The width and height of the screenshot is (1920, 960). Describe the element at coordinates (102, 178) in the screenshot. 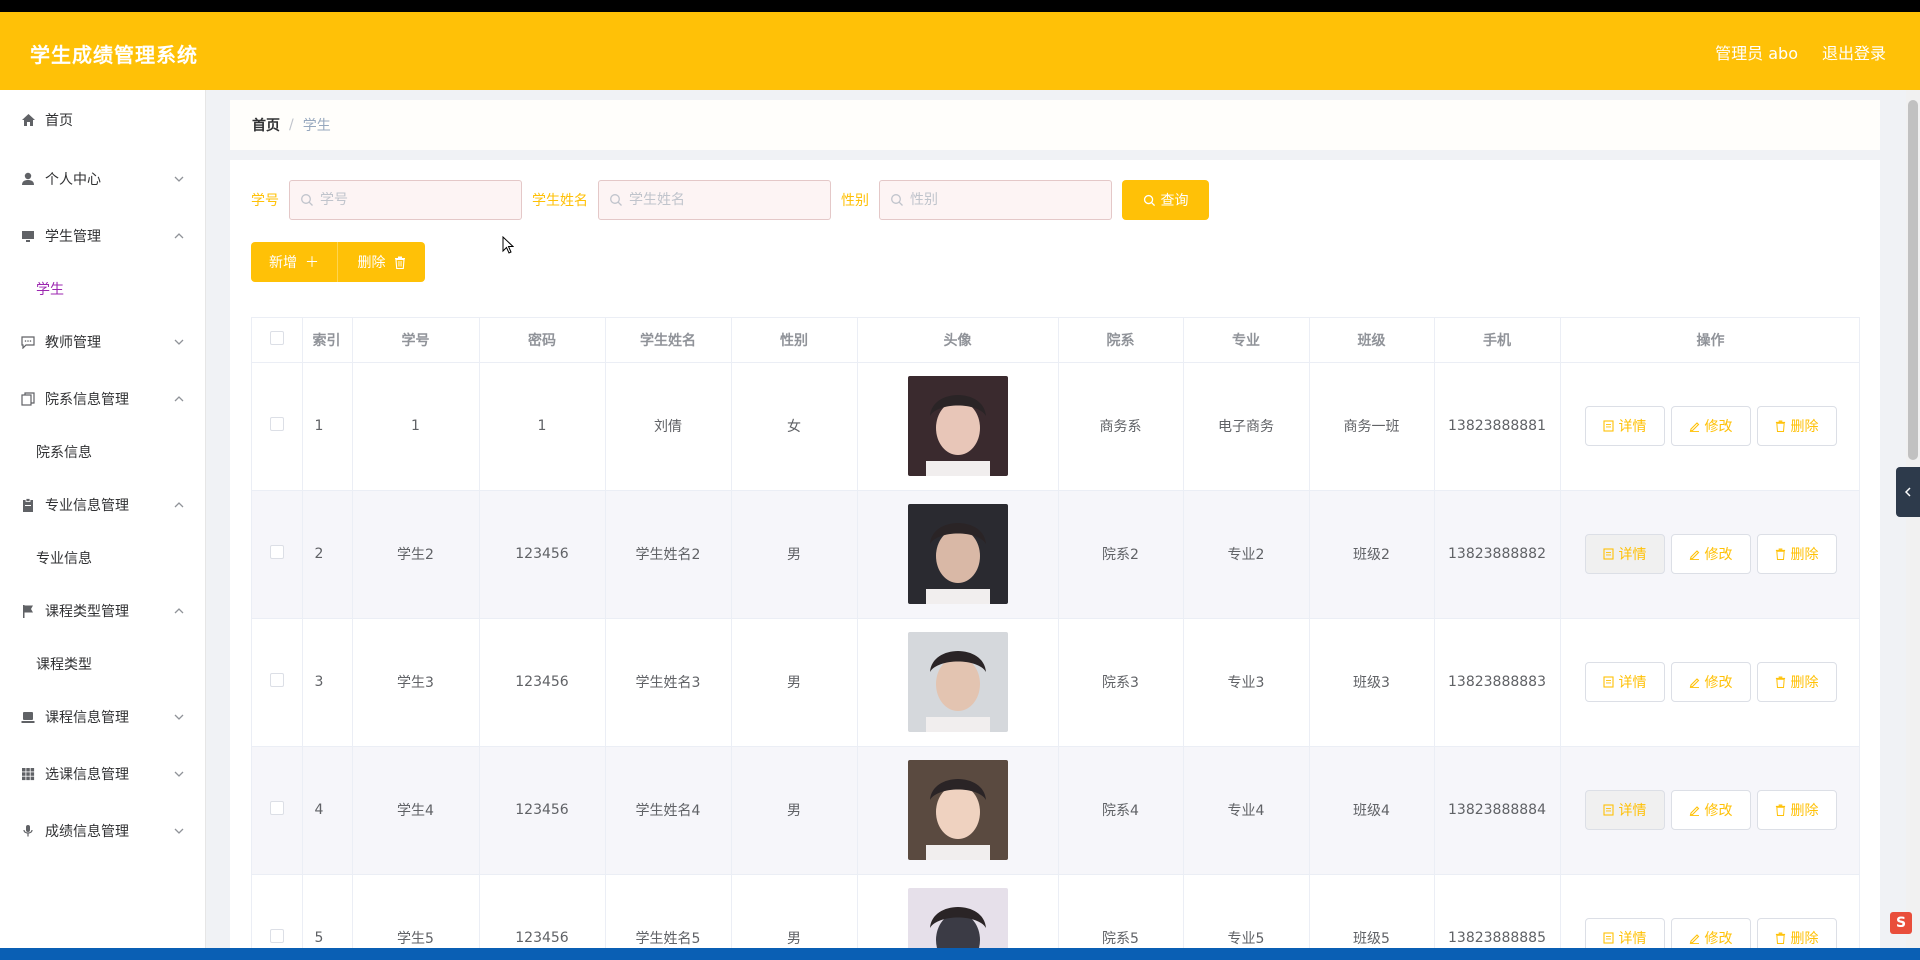

I see `sidebar-item-personal-center: 个人中心` at that location.